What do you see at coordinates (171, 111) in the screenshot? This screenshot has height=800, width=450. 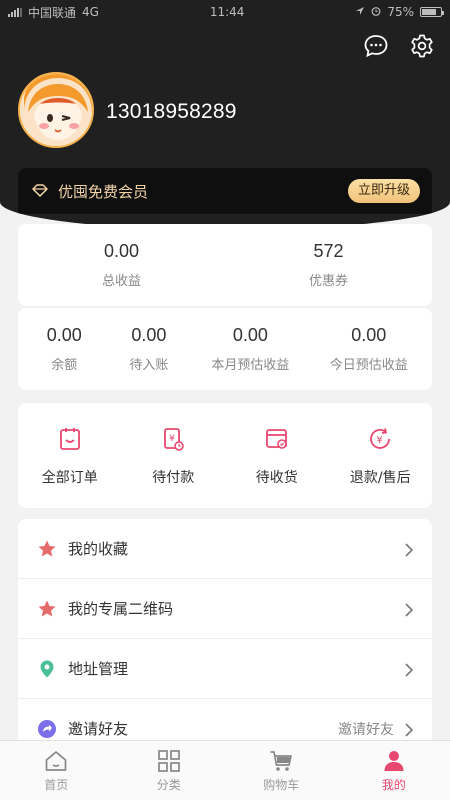 I see `user-phone-number: 13018958289` at bounding box center [171, 111].